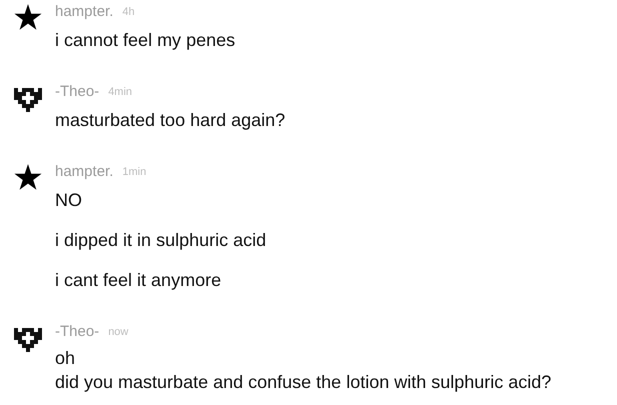  I want to click on timestamp: 4h, so click(128, 12).